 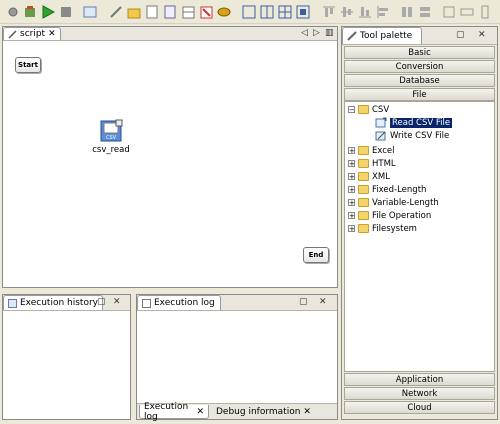 I want to click on category-network: Network, so click(x=419, y=393).